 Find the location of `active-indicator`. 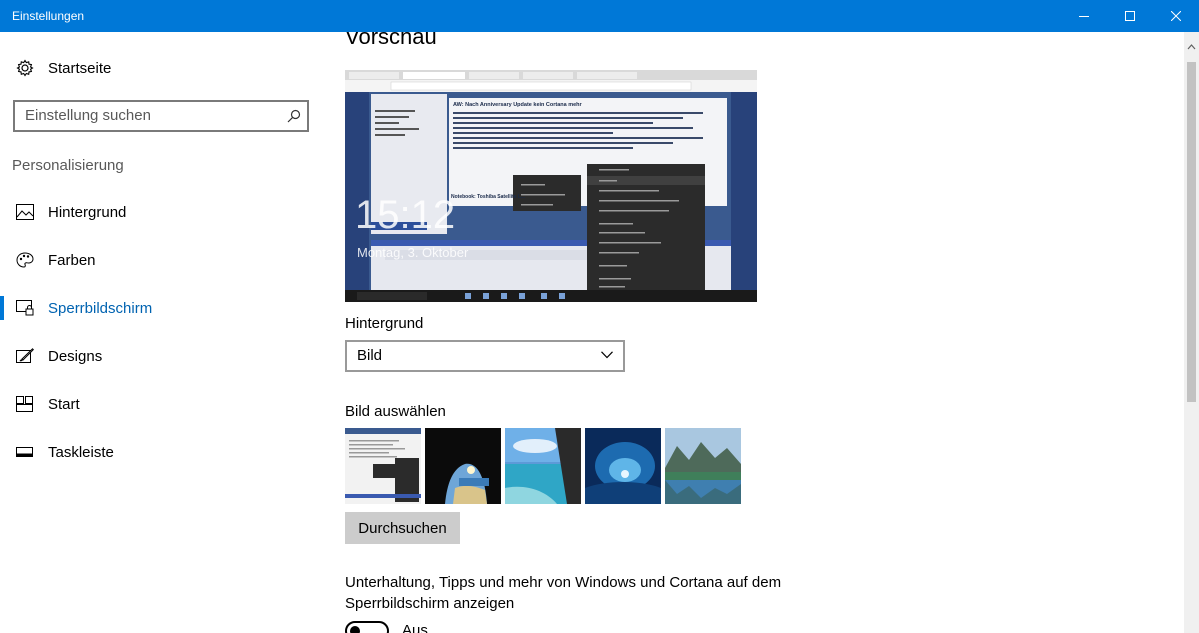

active-indicator is located at coordinates (2, 308).